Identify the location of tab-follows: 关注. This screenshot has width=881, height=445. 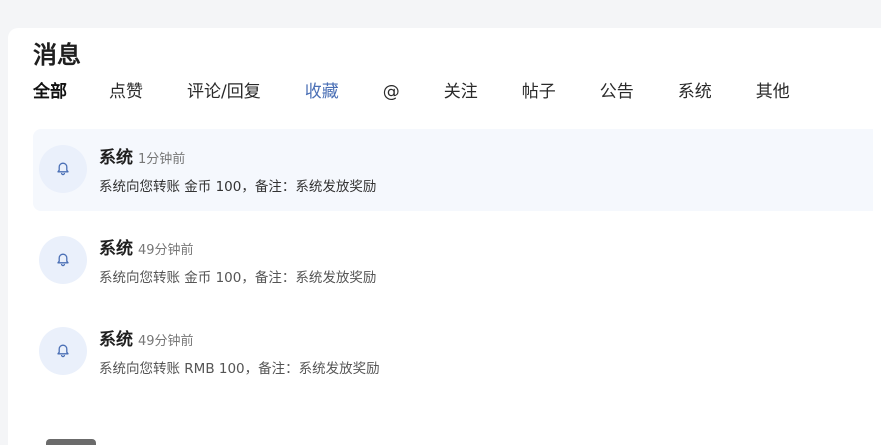
(461, 92).